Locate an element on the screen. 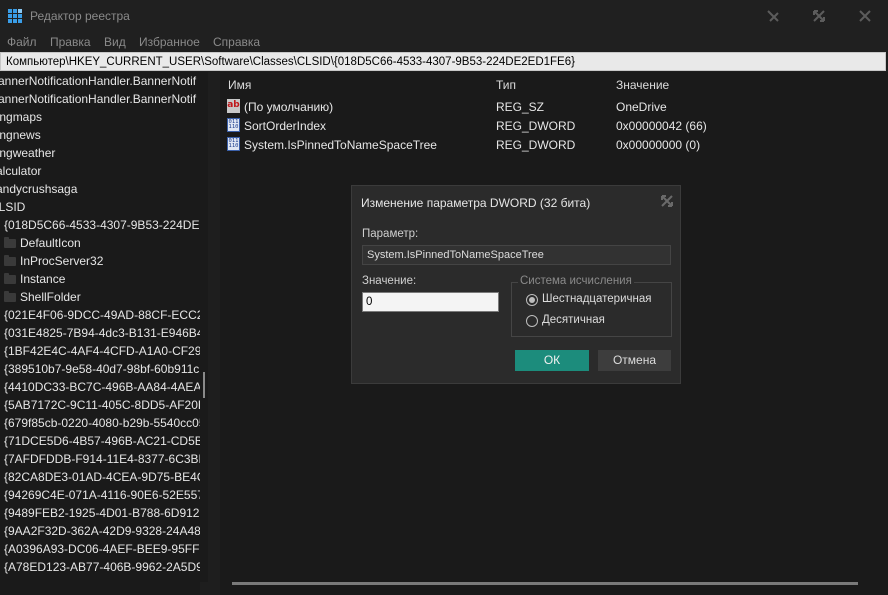 This screenshot has height=595, width=888. column-type-header: Тип is located at coordinates (506, 85).